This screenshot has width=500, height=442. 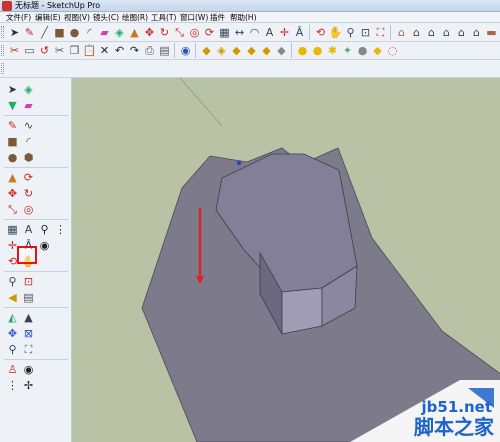 What do you see at coordinates (44, 50) in the screenshot?
I see `rotate-tool-icon: ↺` at bounding box center [44, 50].